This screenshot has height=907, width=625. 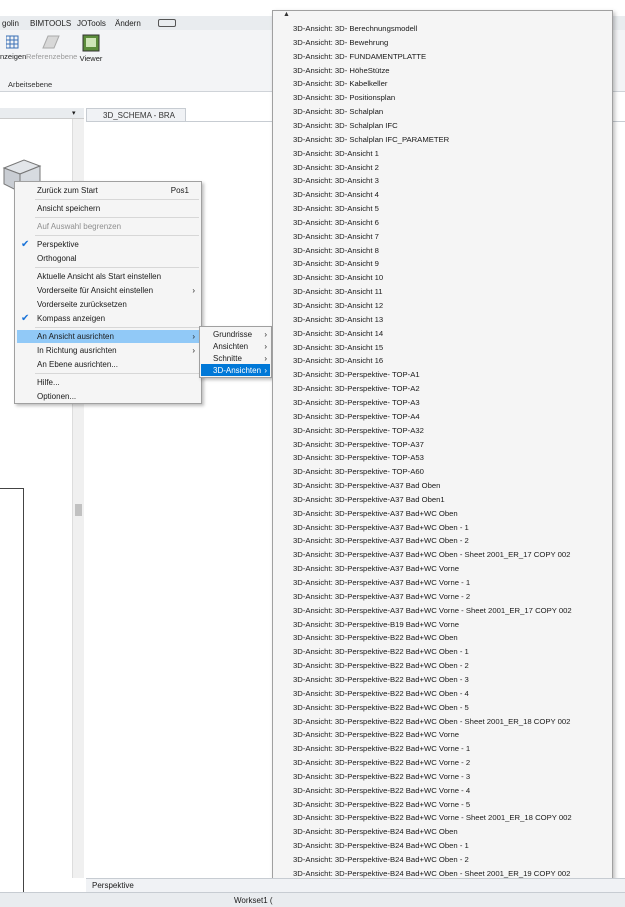 I want to click on view-list-item: 3D-Ansicht: 3D- Kabelkeller, so click(x=340, y=83).